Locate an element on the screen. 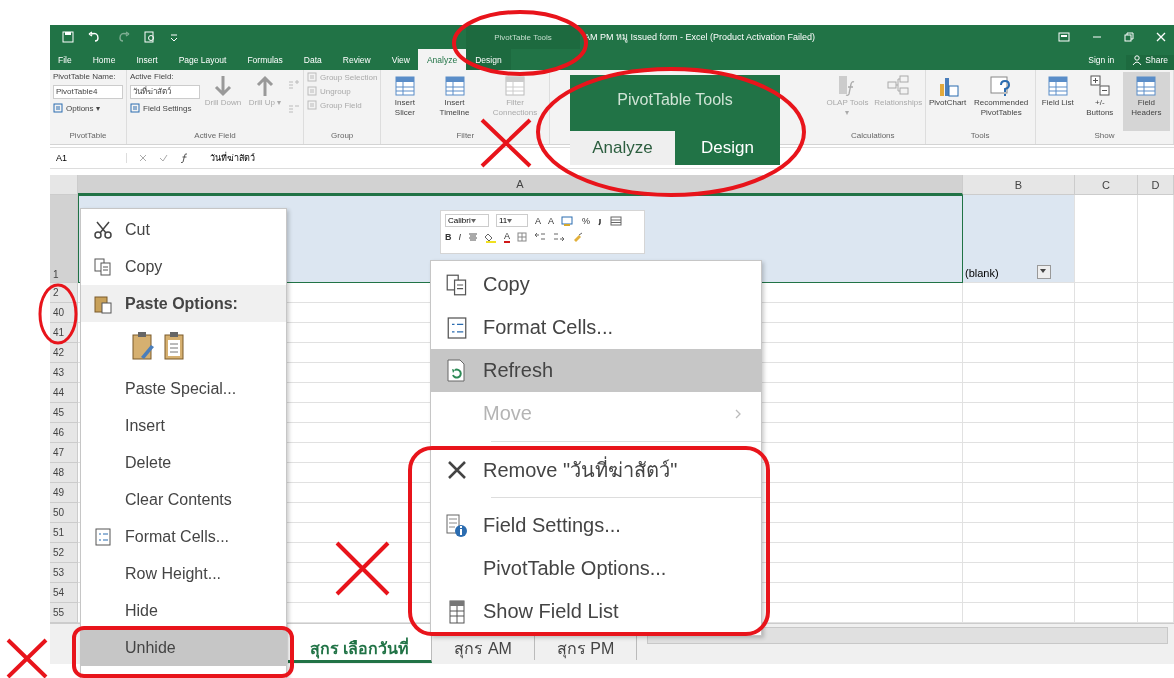  filter-button is located at coordinates (1043, 272).